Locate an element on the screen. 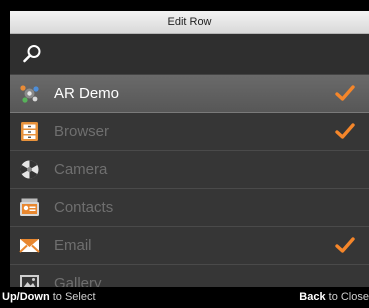 The image size is (369, 308). camera-icon is located at coordinates (29, 169).